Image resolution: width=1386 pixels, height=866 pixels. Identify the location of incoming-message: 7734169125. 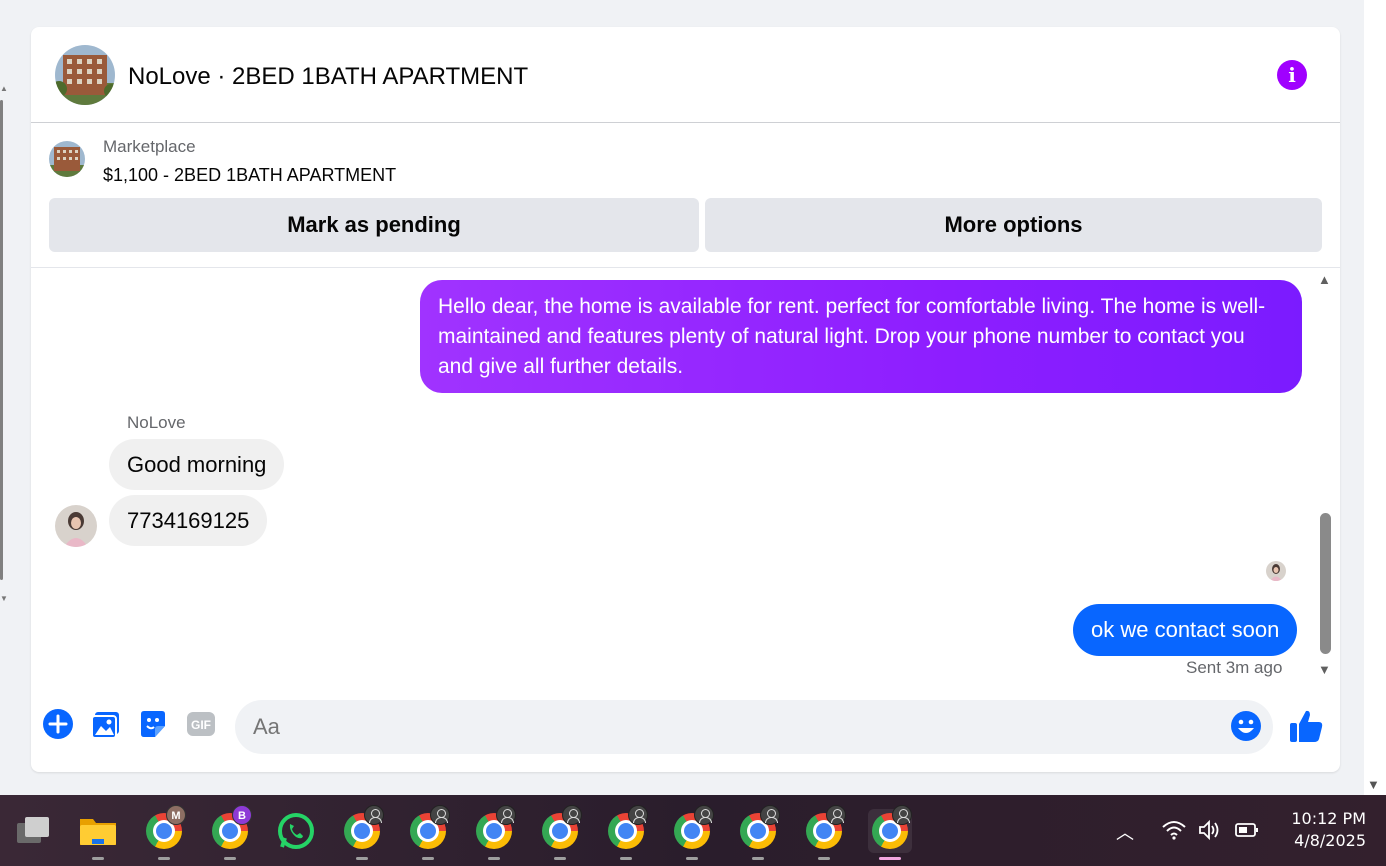
(188, 520).